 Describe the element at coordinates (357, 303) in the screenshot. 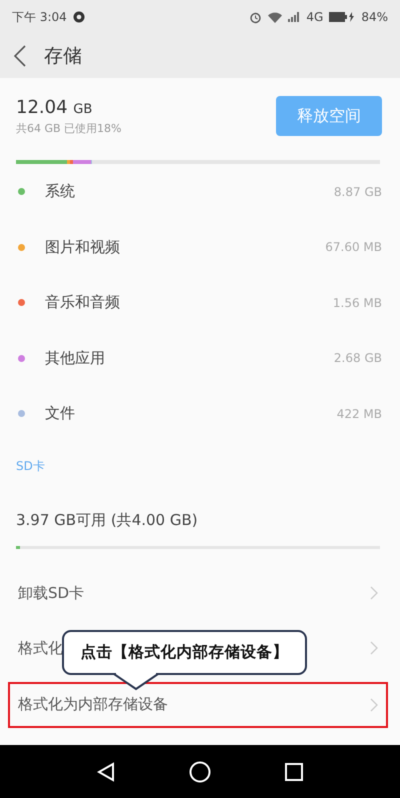

I see `category-size: 1.56 MB` at that location.